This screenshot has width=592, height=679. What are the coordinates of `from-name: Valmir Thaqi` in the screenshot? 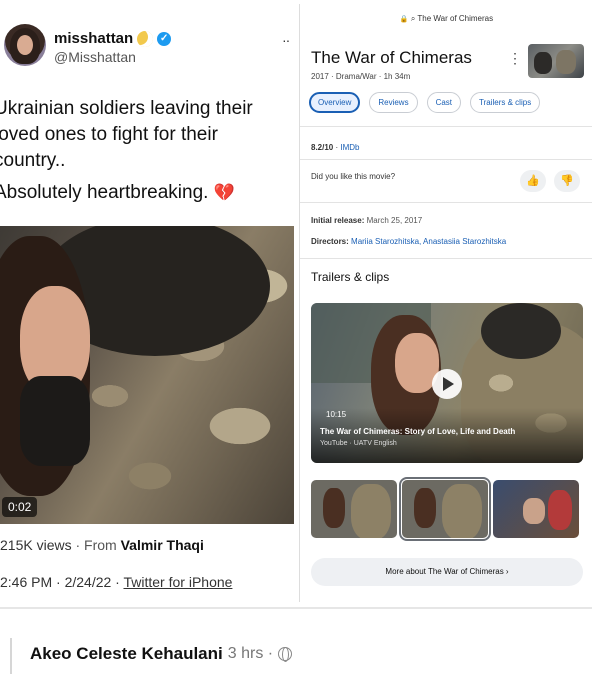 It's located at (162, 545).